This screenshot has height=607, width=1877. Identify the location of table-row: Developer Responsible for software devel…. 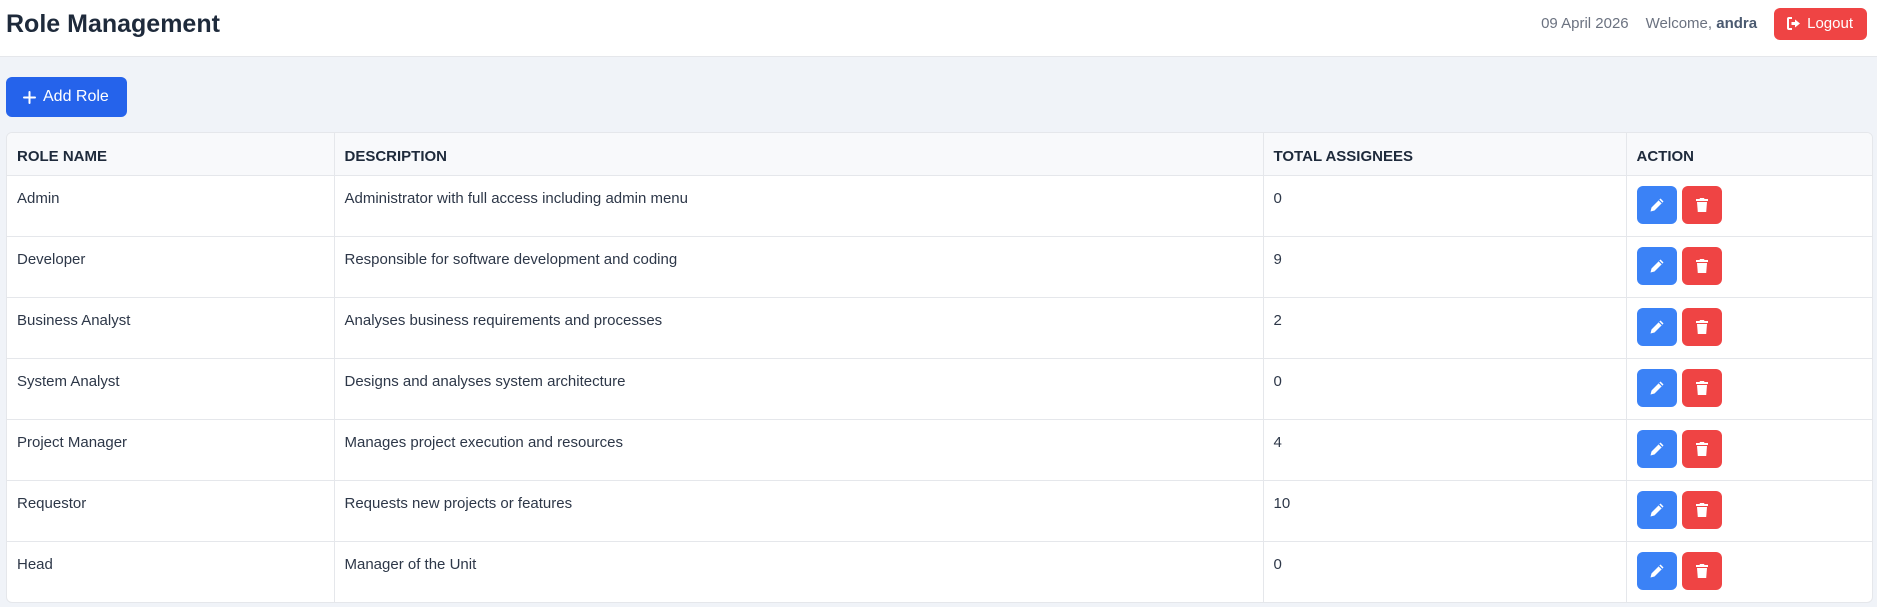
(939, 267).